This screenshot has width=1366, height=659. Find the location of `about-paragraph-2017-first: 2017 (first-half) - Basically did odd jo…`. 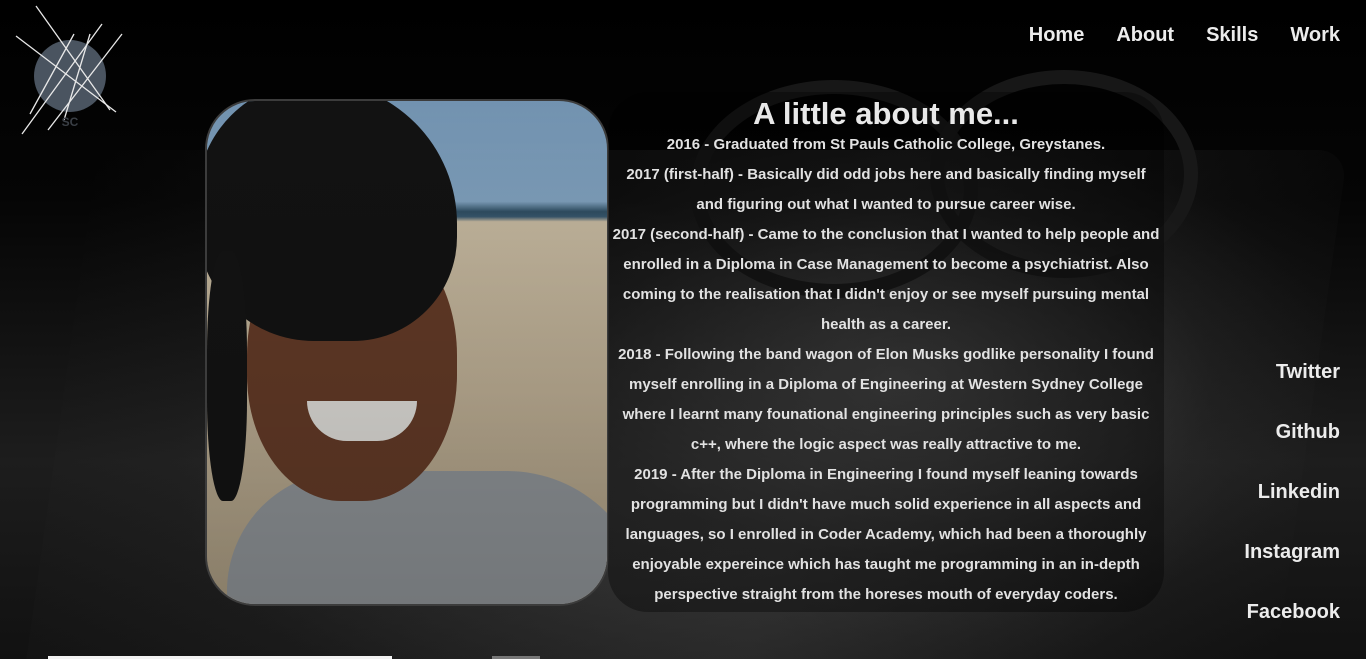

about-paragraph-2017-first: 2017 (first-half) - Basically did odd jo… is located at coordinates (886, 189).